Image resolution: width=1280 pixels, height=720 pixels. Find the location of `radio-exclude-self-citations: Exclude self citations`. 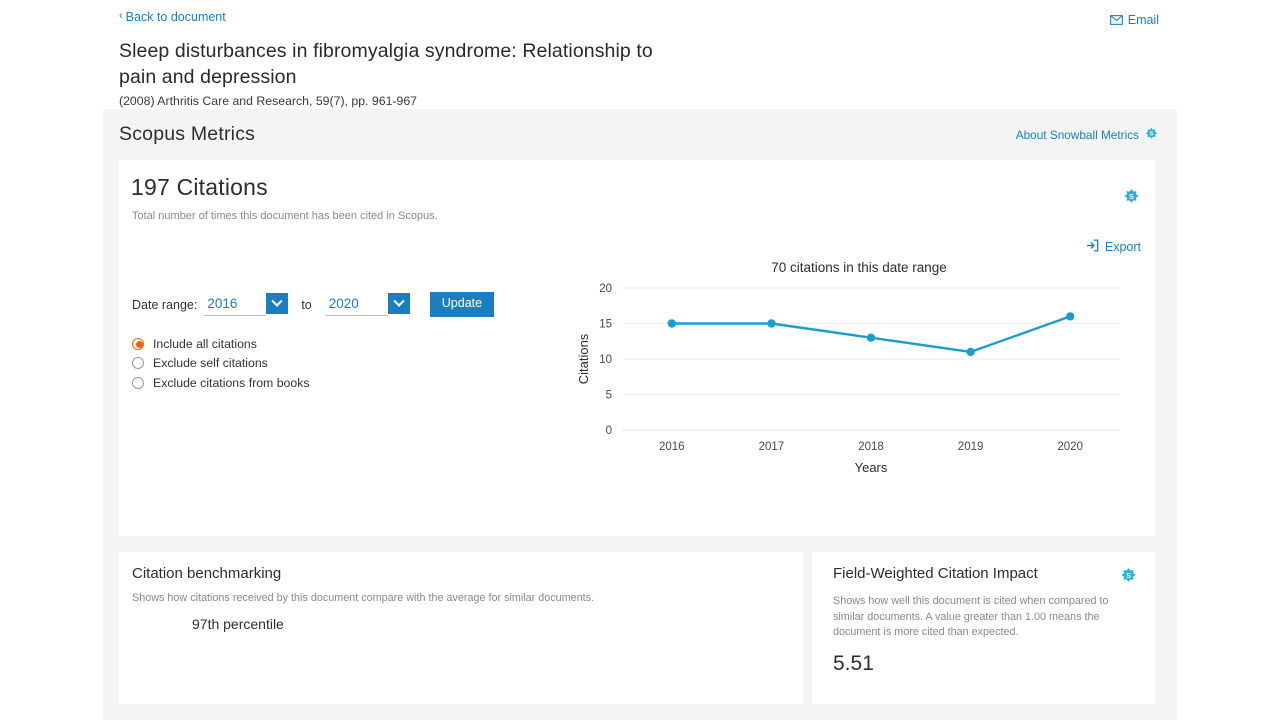

radio-exclude-self-citations: Exclude self citations is located at coordinates (313, 364).